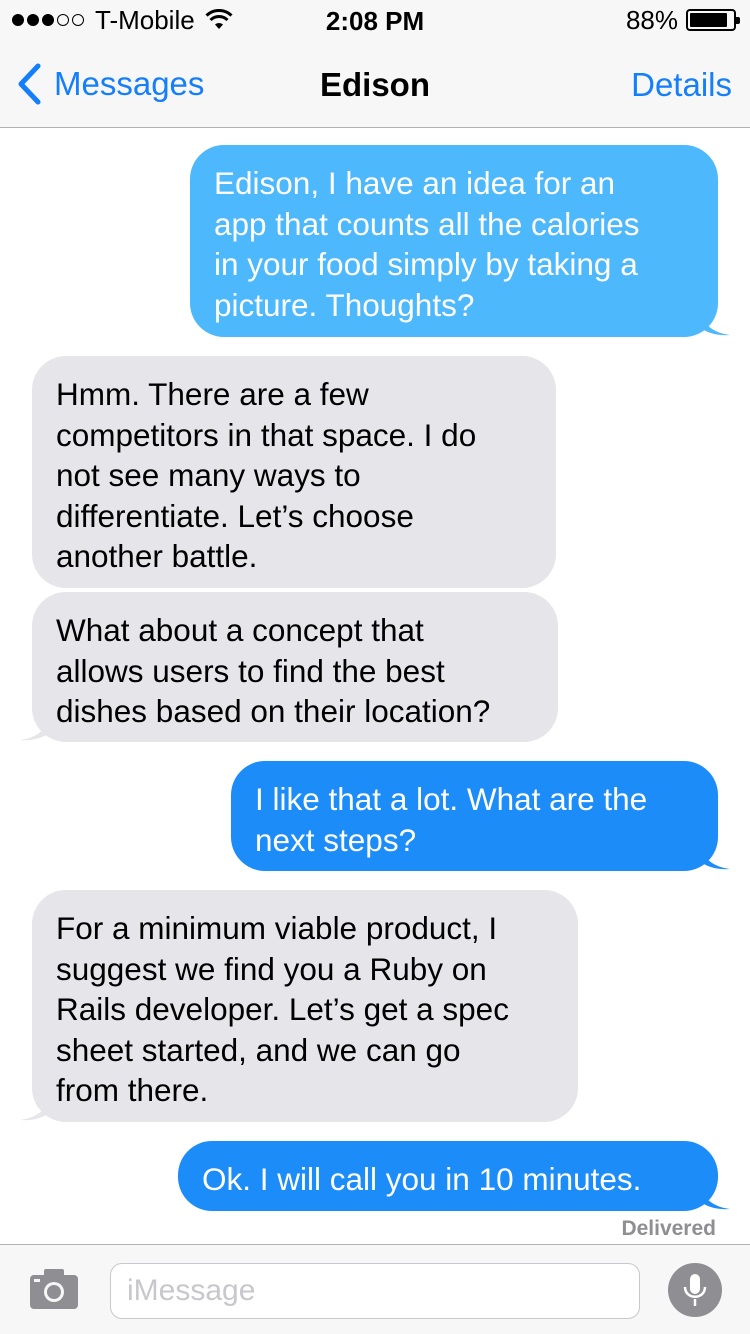 The height and width of the screenshot is (1334, 750). I want to click on microphone-button, so click(695, 1290).